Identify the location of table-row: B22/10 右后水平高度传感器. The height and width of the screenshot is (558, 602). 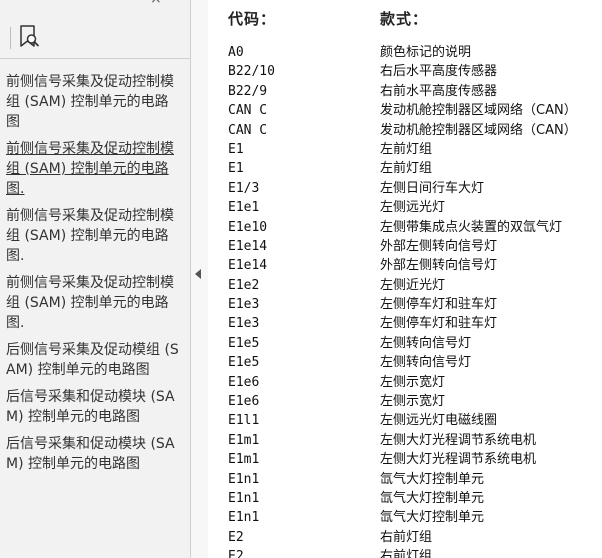
(405, 71).